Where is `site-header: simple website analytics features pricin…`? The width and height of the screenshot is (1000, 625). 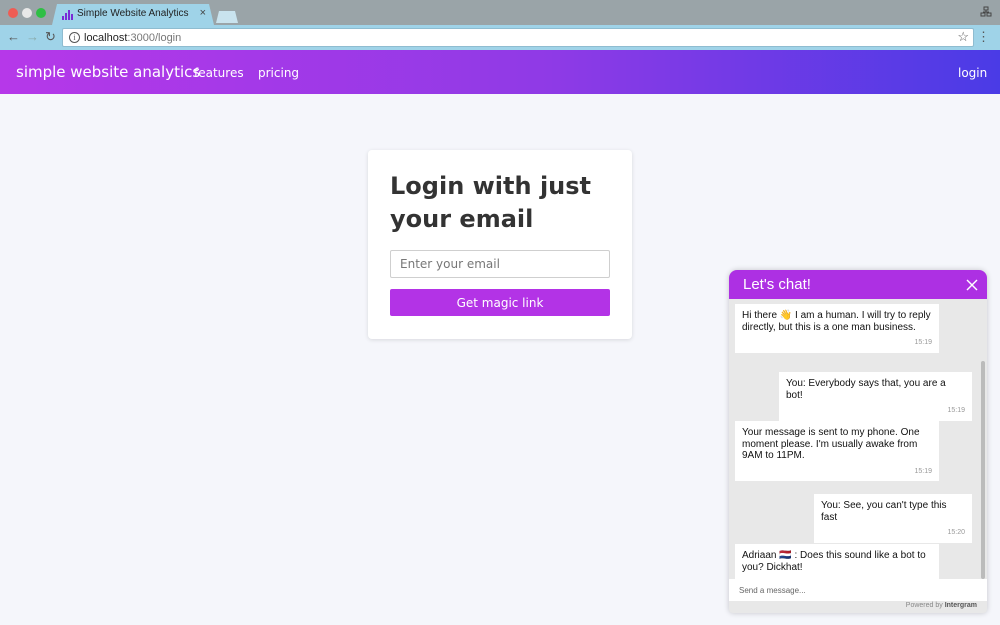
site-header: simple website analytics features pricin… is located at coordinates (500, 72).